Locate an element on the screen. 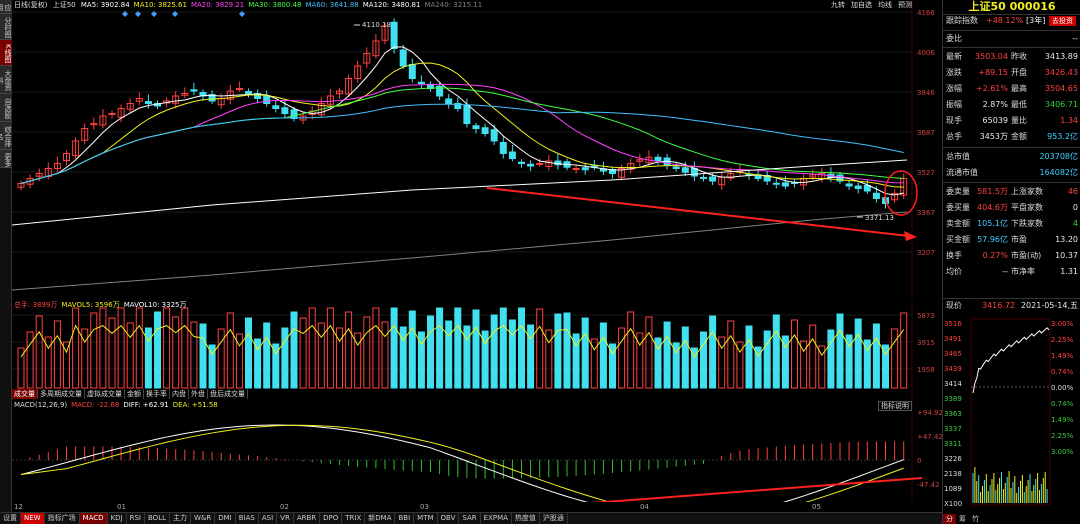 This screenshot has width=1080, height=524. indicator-tab: VR is located at coordinates (285, 518).